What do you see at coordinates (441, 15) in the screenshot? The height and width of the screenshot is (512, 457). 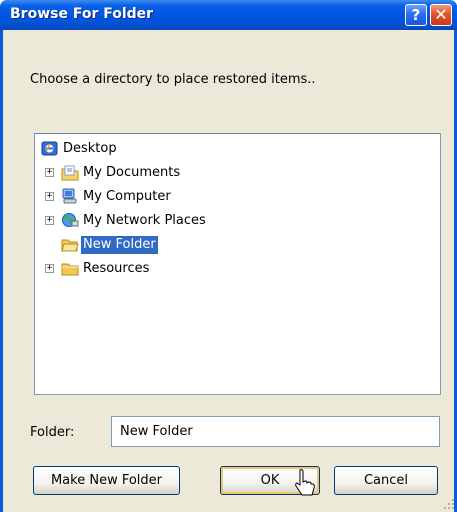 I see `close-button: ✕` at bounding box center [441, 15].